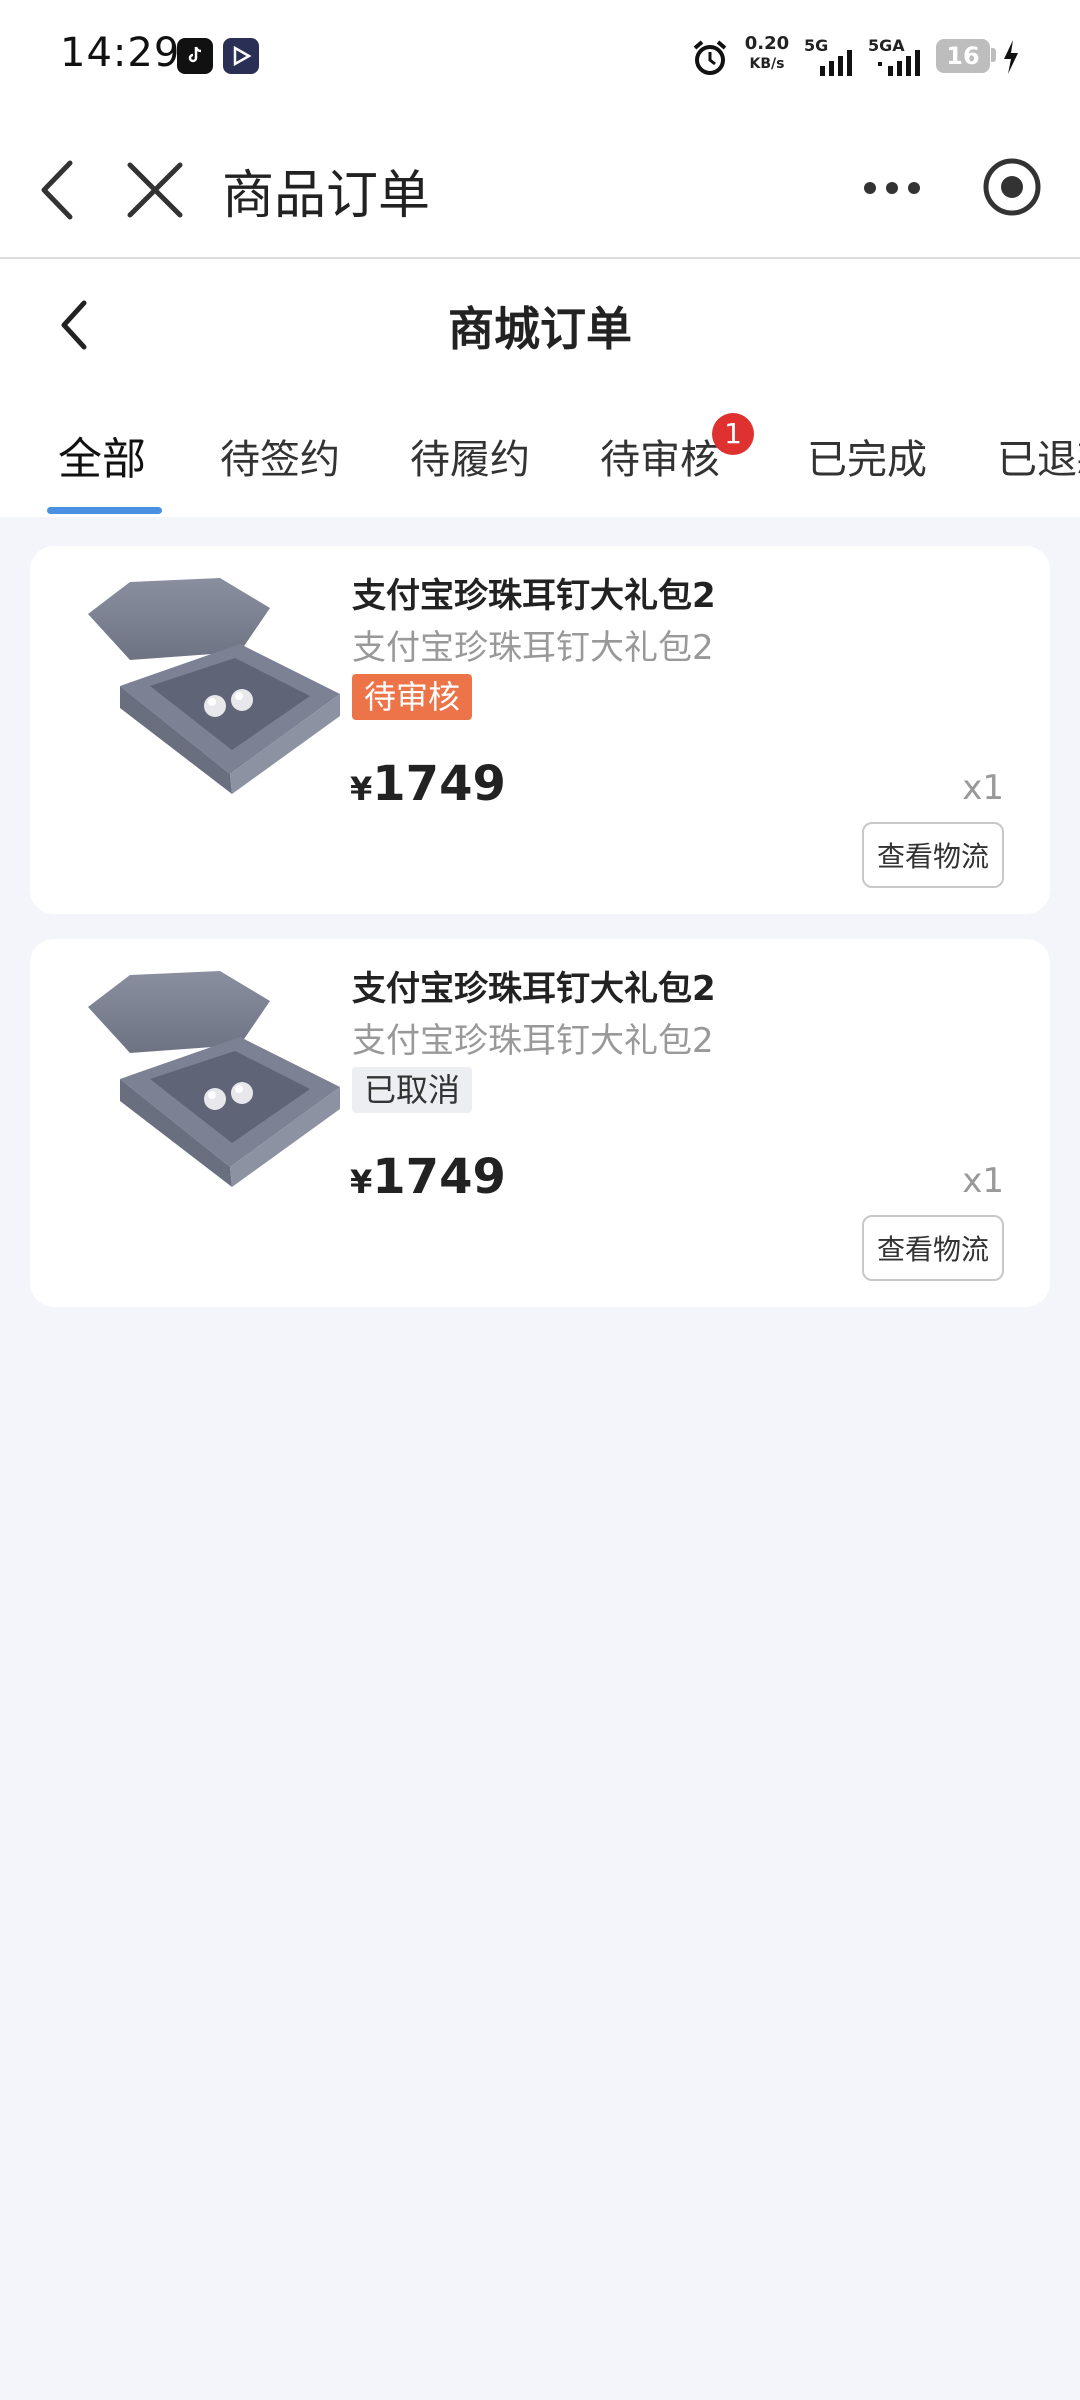  What do you see at coordinates (155, 190) in the screenshot?
I see `close-icon` at bounding box center [155, 190].